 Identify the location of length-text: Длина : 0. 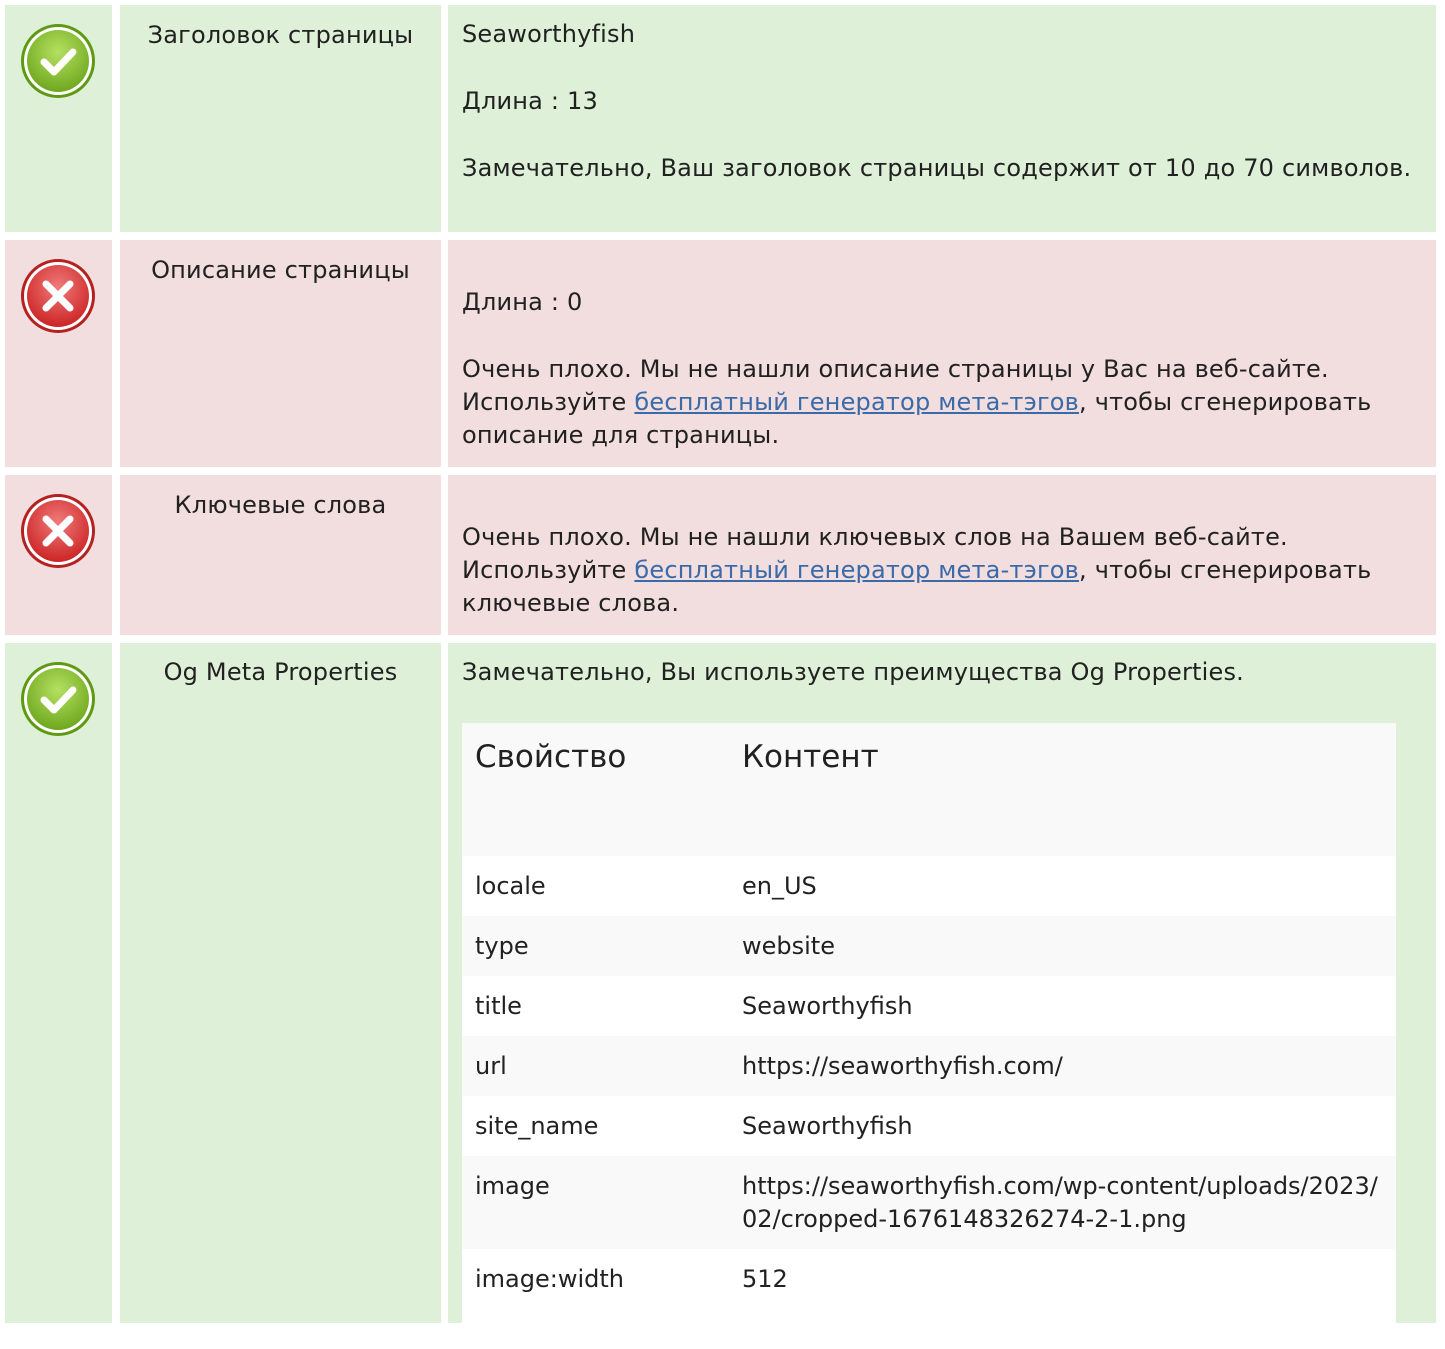
(522, 302).